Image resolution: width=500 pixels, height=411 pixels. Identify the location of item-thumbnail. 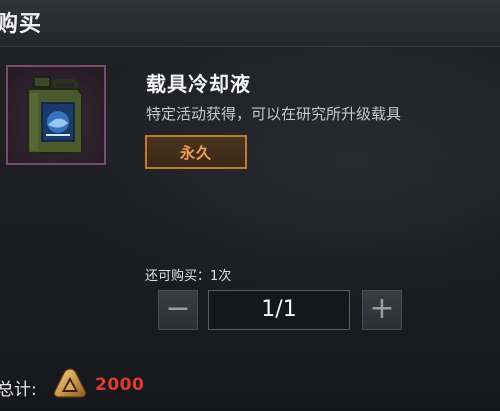
(56, 115).